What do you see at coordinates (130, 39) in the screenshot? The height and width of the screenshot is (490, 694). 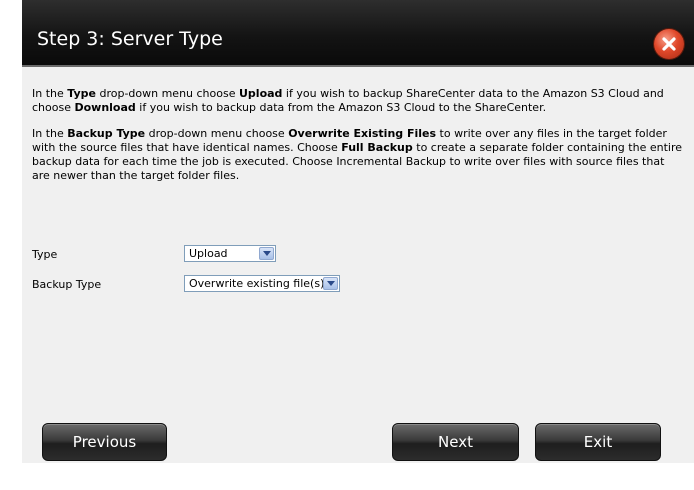 I see `dialog-title: Step 3: Server Type` at bounding box center [130, 39].